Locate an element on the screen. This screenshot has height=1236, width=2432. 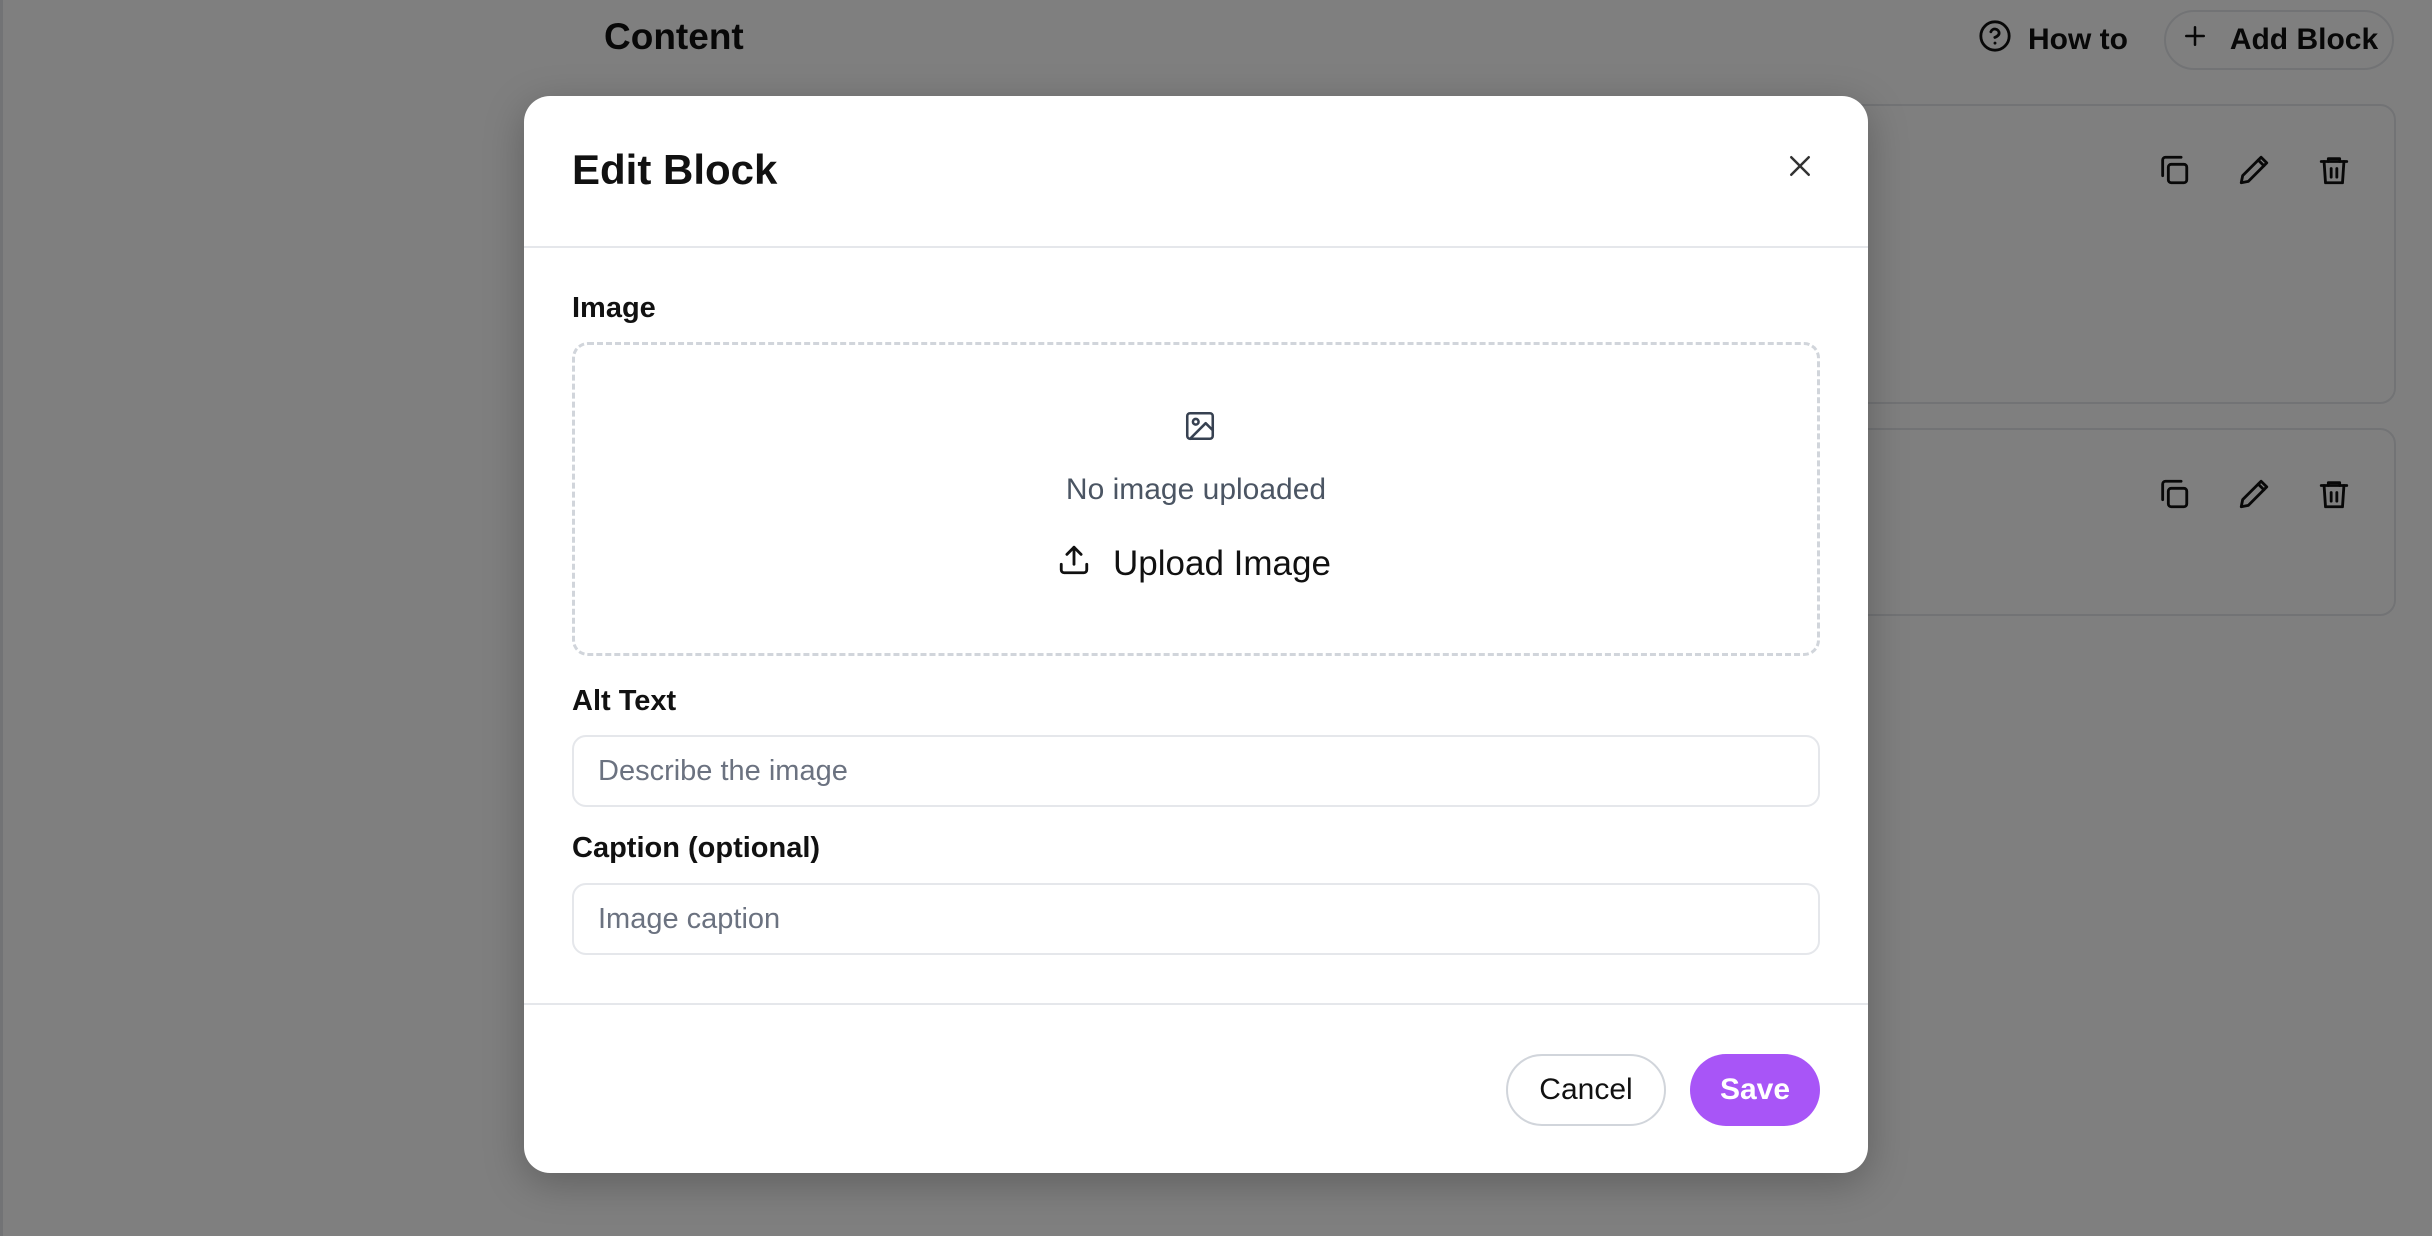
dialog-header: Edit Block is located at coordinates (1196, 172).